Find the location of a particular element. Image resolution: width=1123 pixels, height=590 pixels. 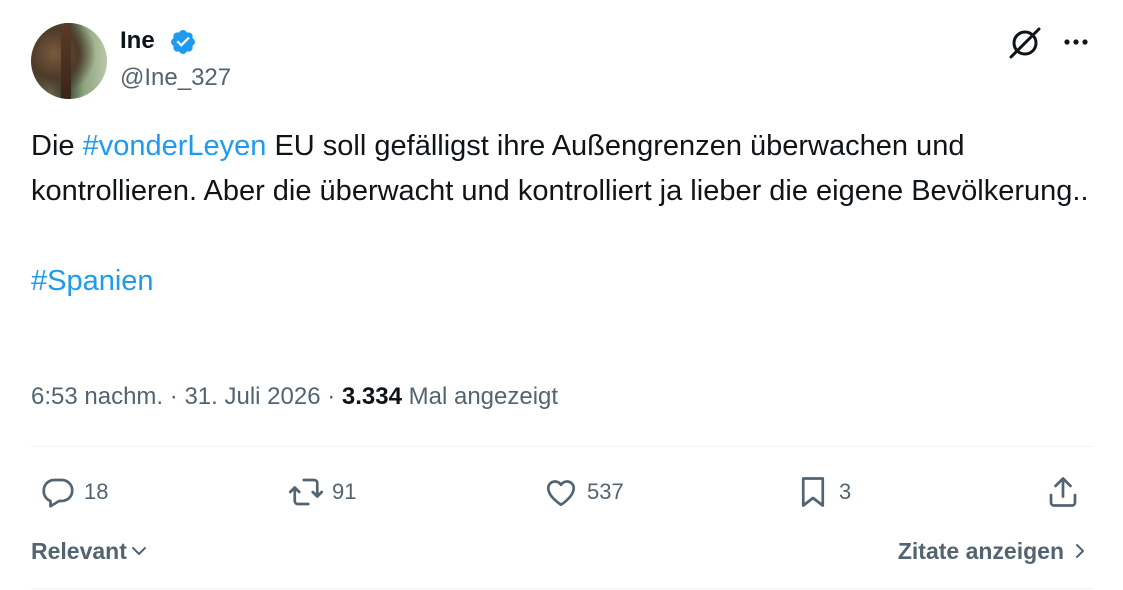

hashtag-link: #vonderLeyen is located at coordinates (175, 146).